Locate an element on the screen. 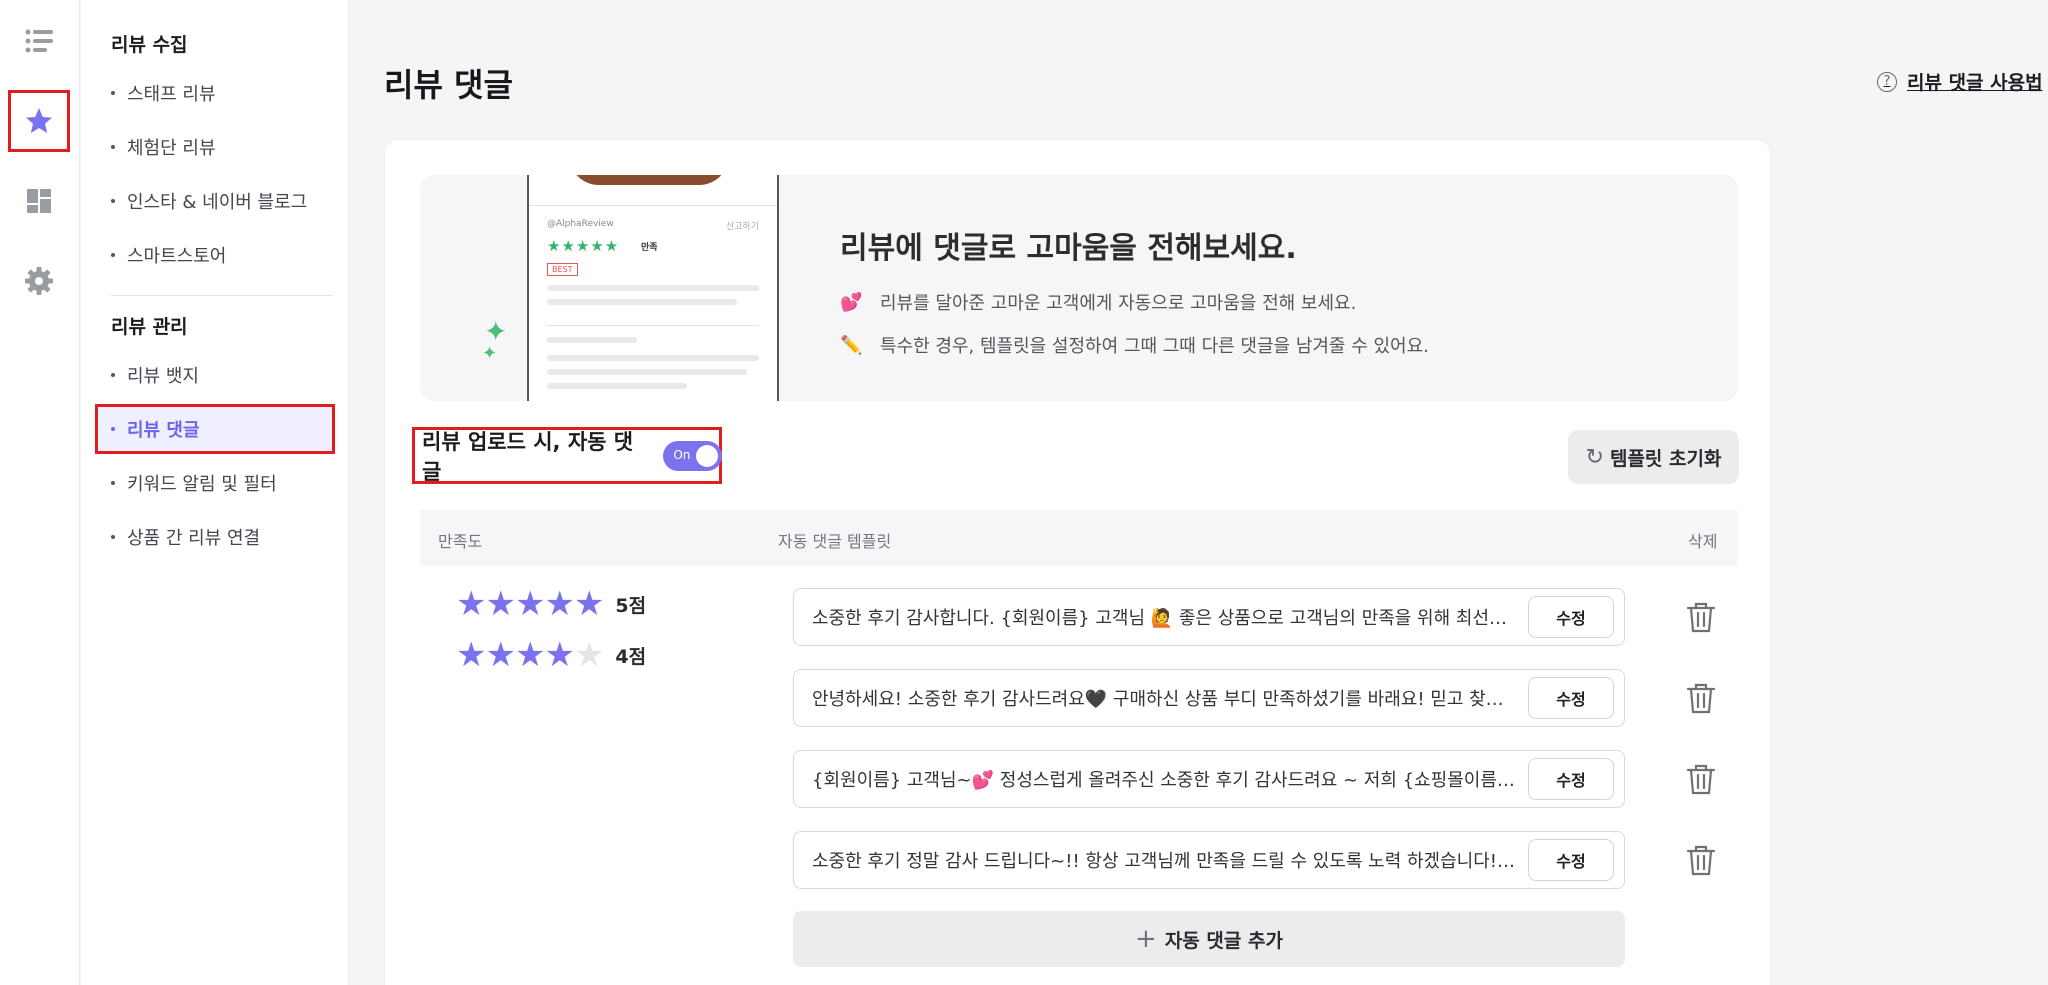  sidebar-item-review-link: 상품 간 리뷰 연결 is located at coordinates (215, 537).